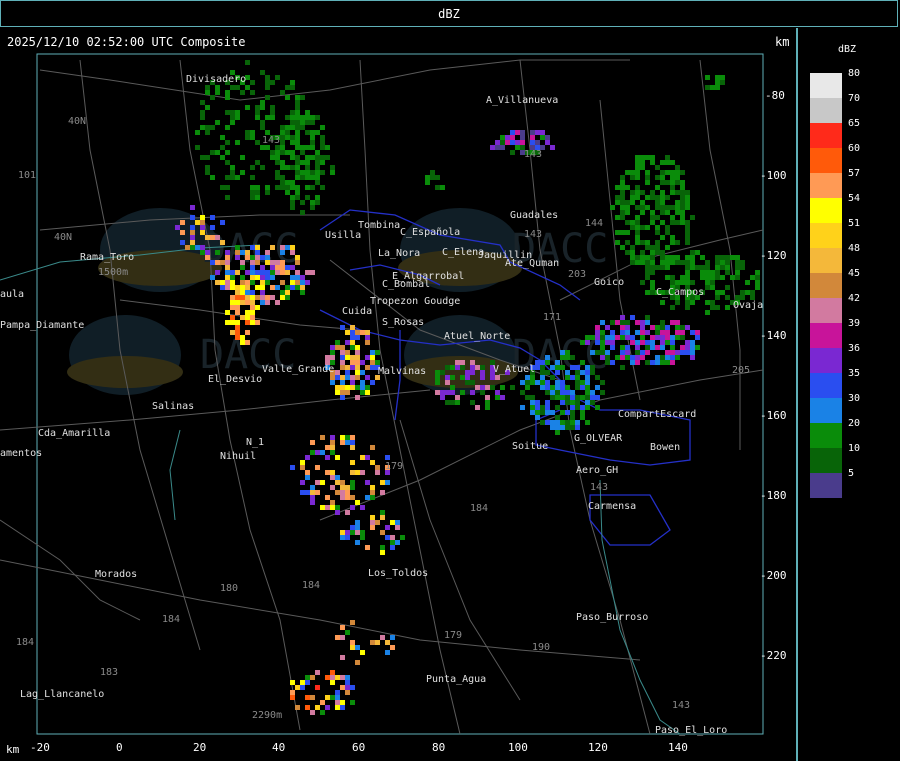 The height and width of the screenshot is (761, 900). Describe the element at coordinates (680, 292) in the screenshot. I see `place-label: C_Campos` at that location.